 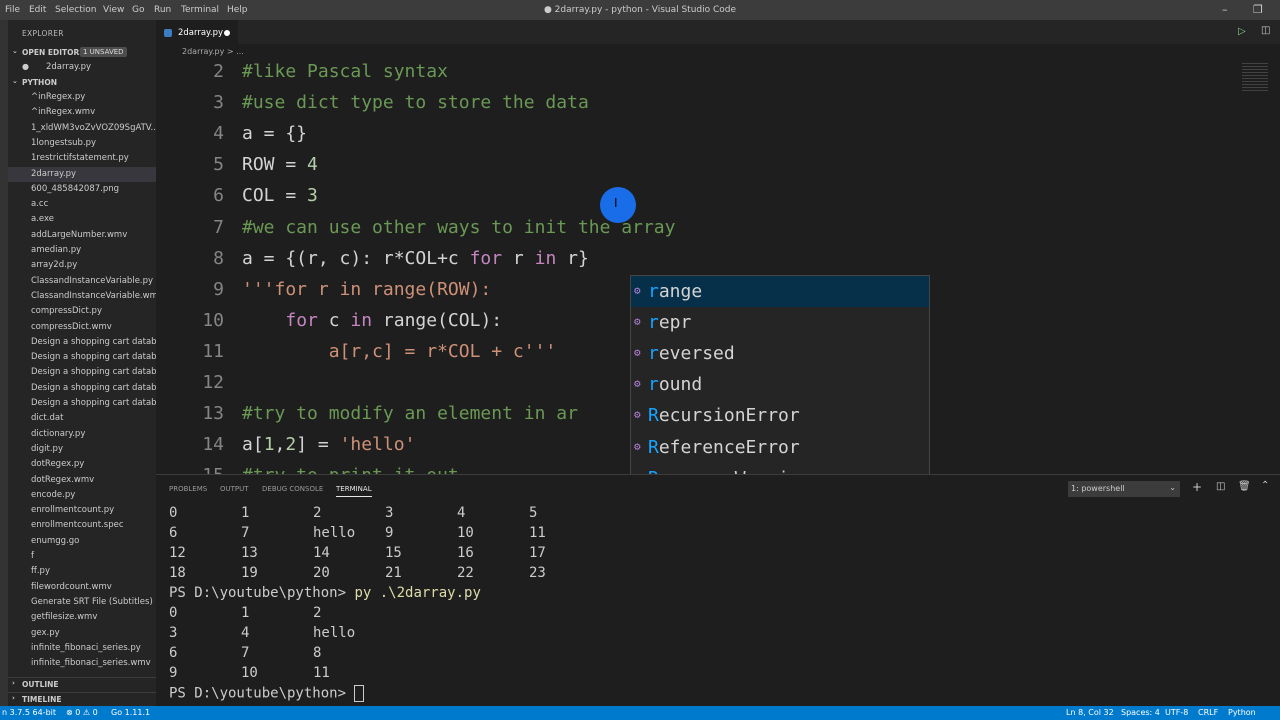 What do you see at coordinates (334, 533) in the screenshot?
I see `terminal-value: hello` at bounding box center [334, 533].